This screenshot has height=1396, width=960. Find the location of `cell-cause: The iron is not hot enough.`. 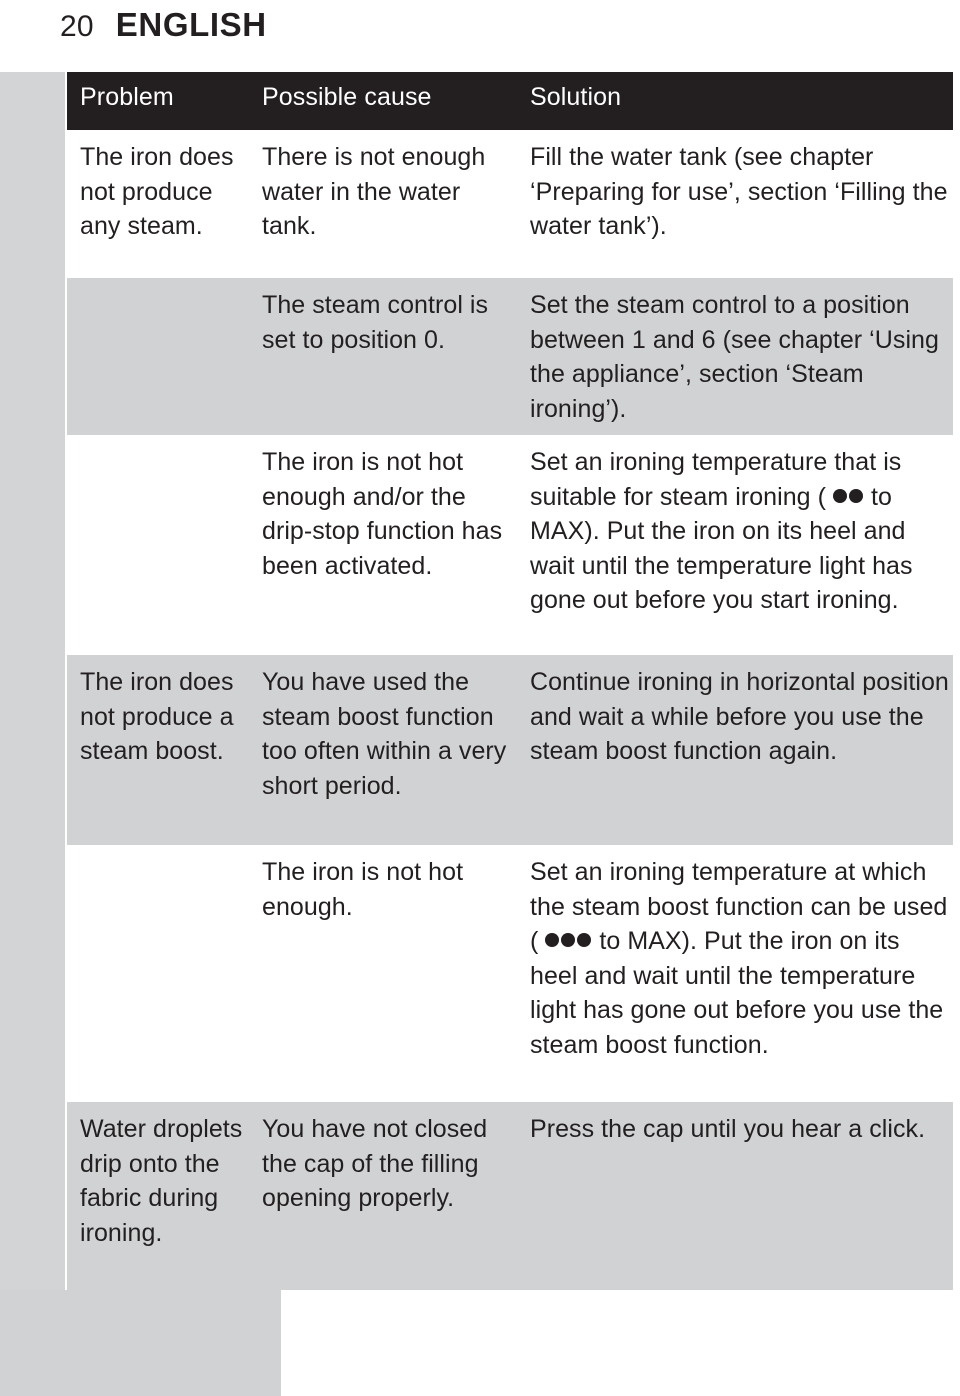

cell-cause: The iron is not hot enough. is located at coordinates (363, 889).